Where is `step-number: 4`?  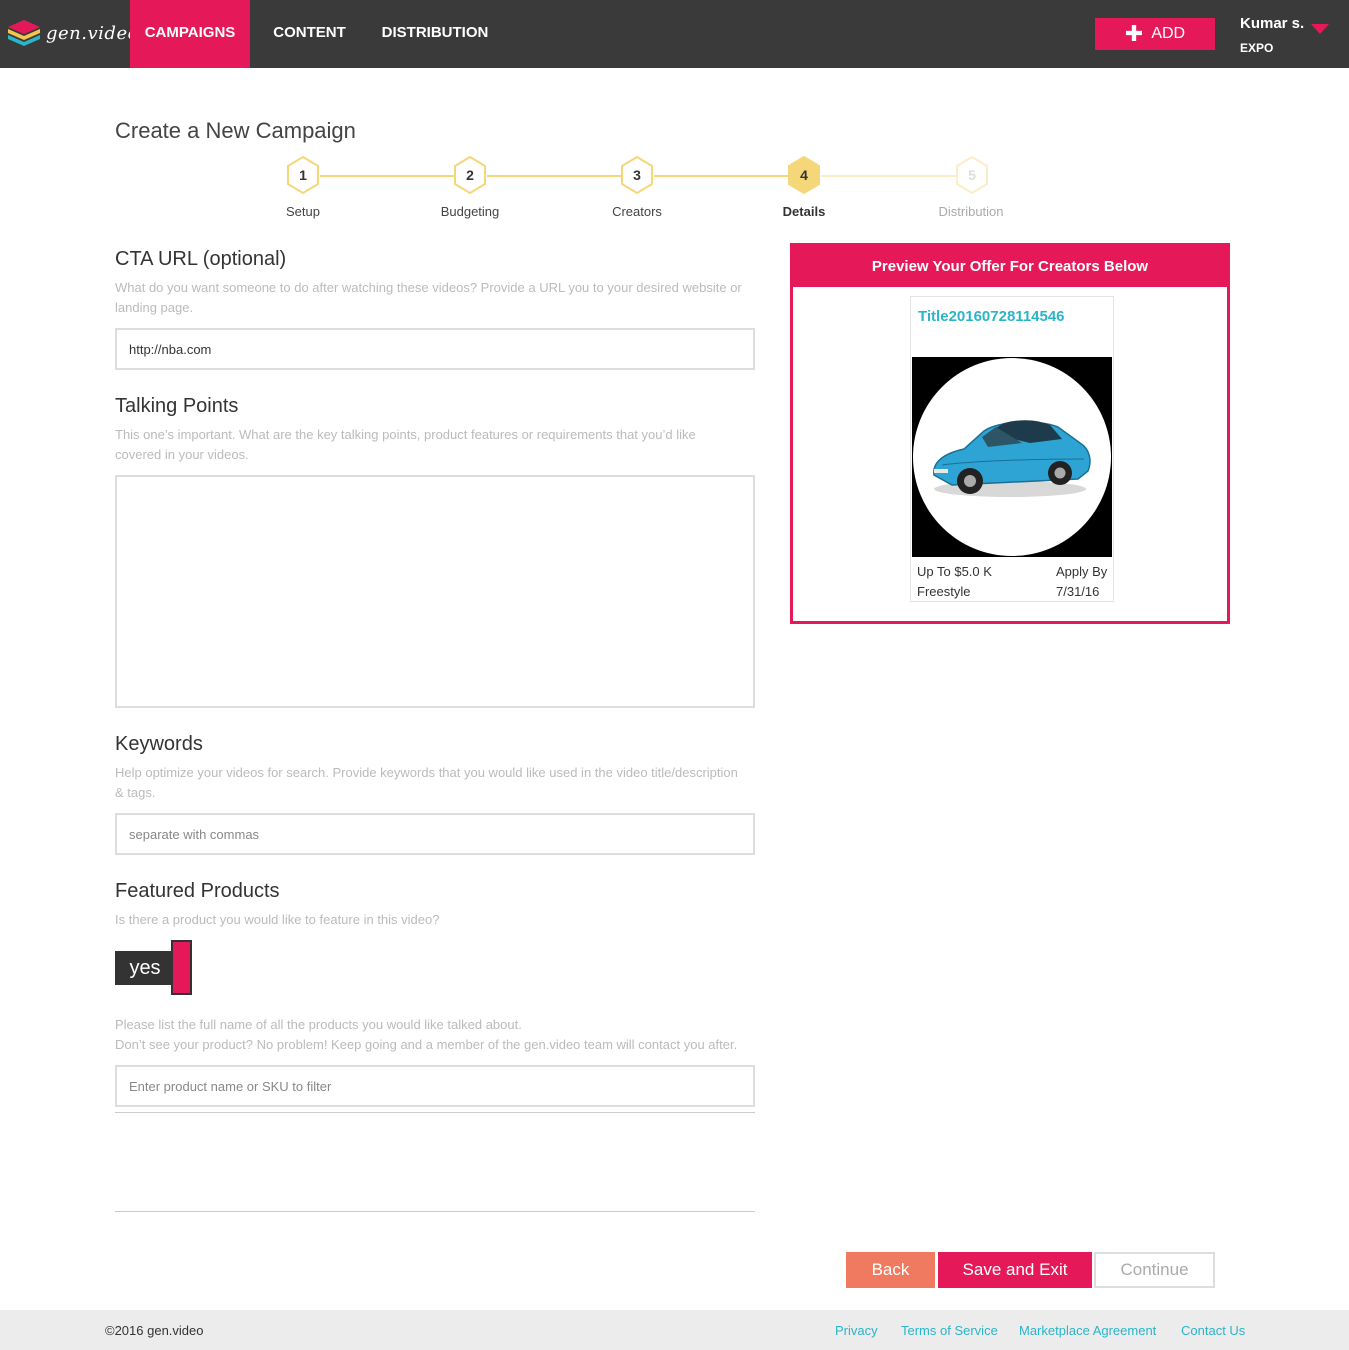
step-number: 4 is located at coordinates (804, 175).